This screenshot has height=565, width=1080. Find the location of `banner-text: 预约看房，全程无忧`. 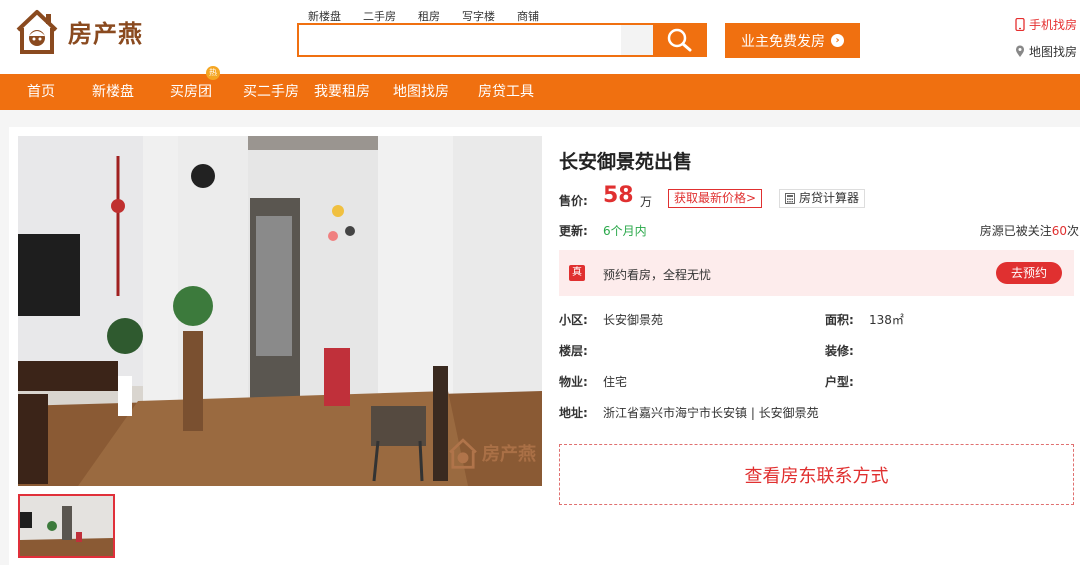

banner-text: 预约看房，全程无忧 is located at coordinates (657, 275).